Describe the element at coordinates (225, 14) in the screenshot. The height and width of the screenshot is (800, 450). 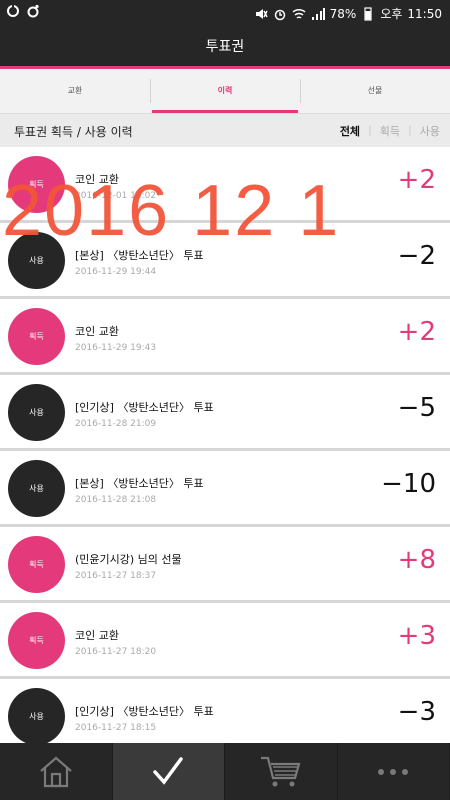
I see `status-bar: 78% 오후 11:50` at that location.